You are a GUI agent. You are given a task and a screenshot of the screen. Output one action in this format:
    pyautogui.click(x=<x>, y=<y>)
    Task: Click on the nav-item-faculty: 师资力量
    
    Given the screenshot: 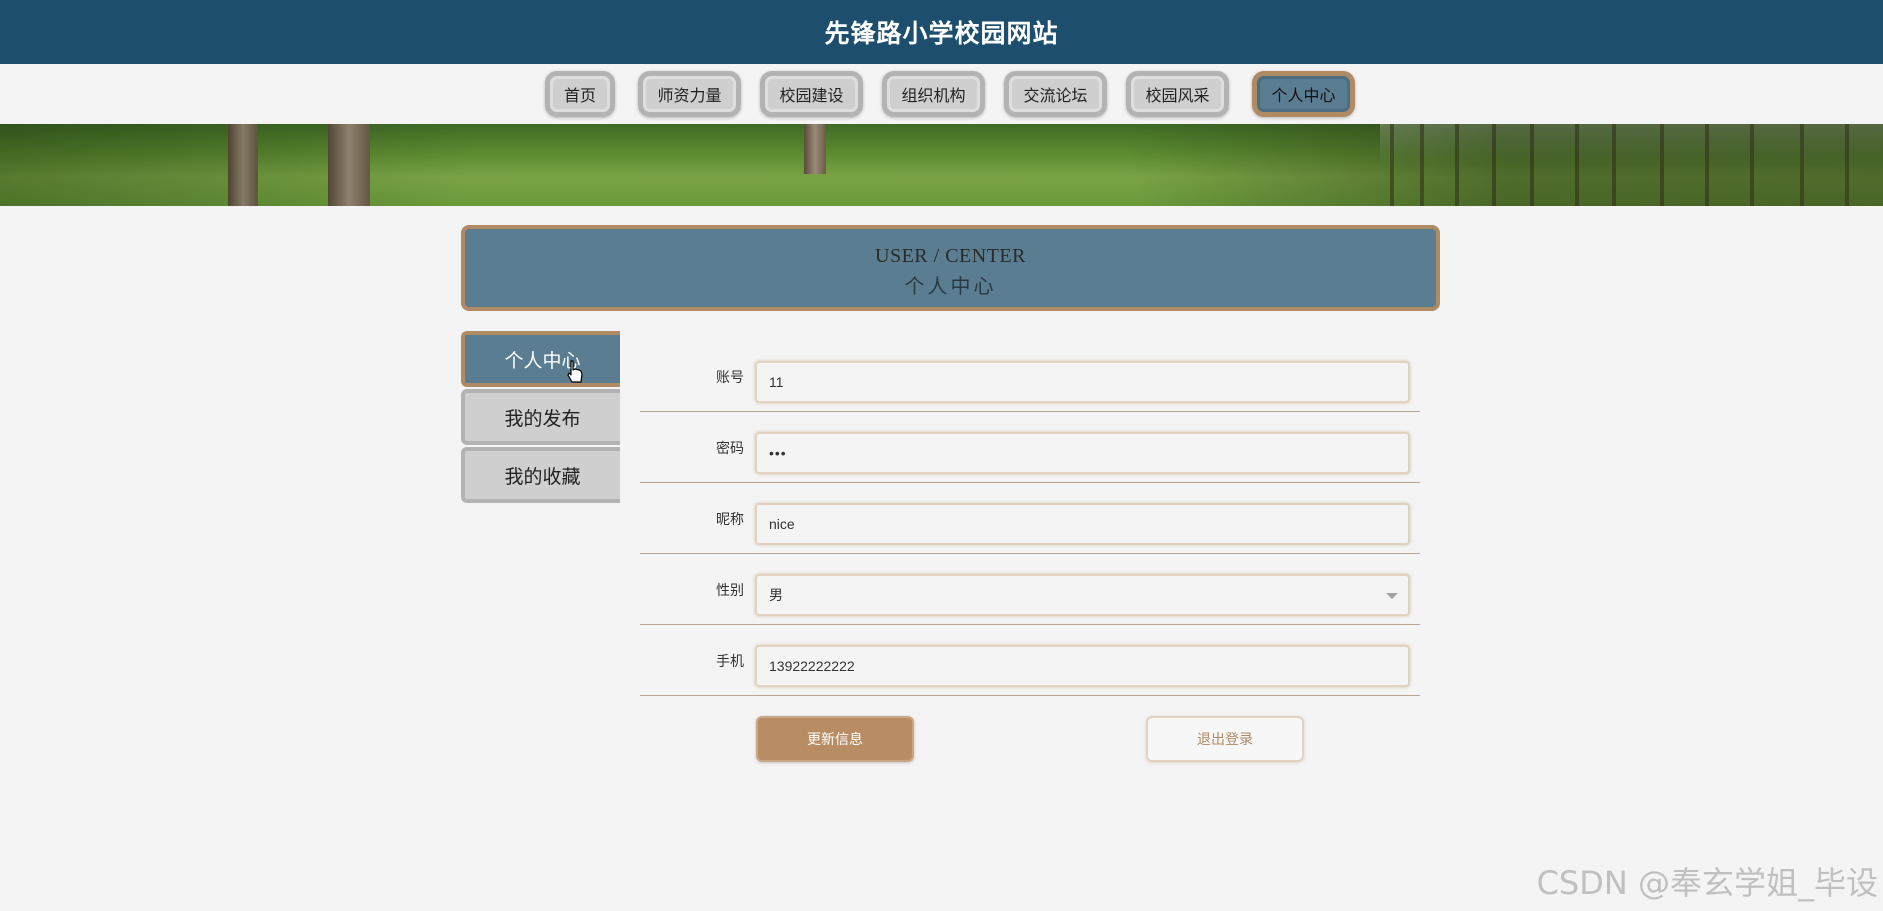 What is the action you would take?
    pyautogui.click(x=689, y=94)
    